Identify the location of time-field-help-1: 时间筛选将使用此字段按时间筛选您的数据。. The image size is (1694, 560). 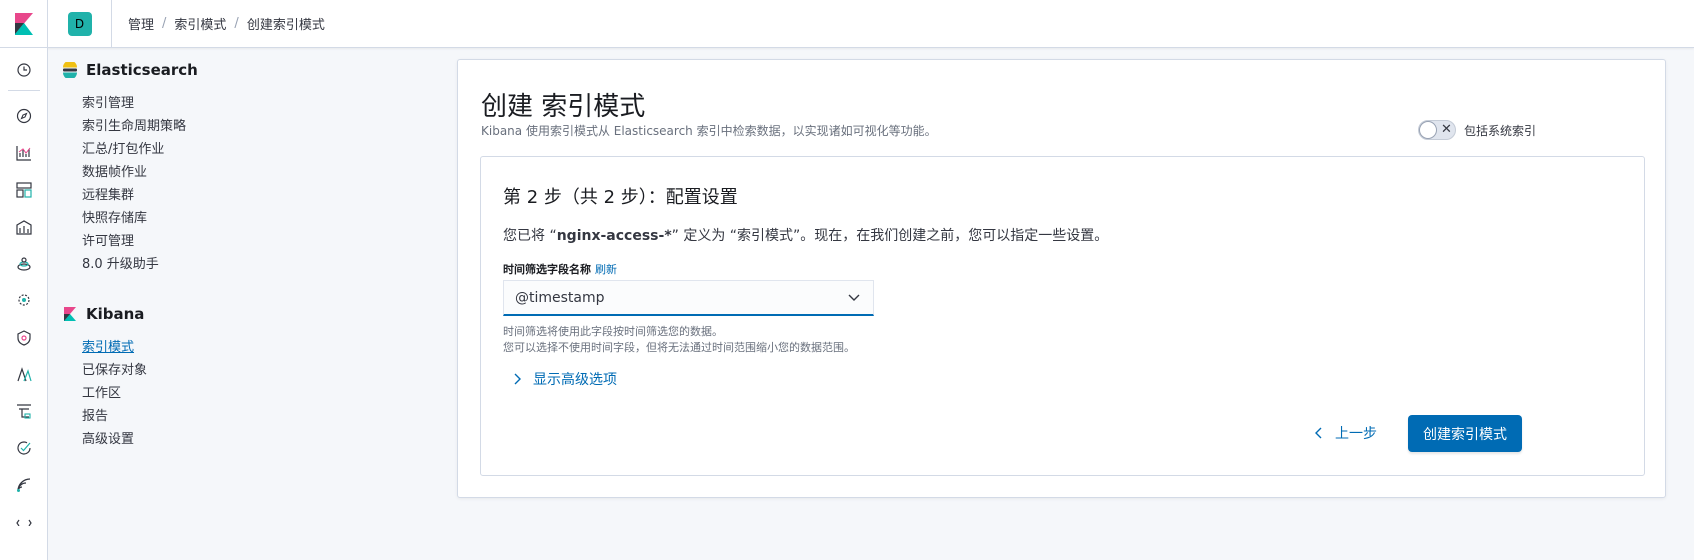
(613, 331).